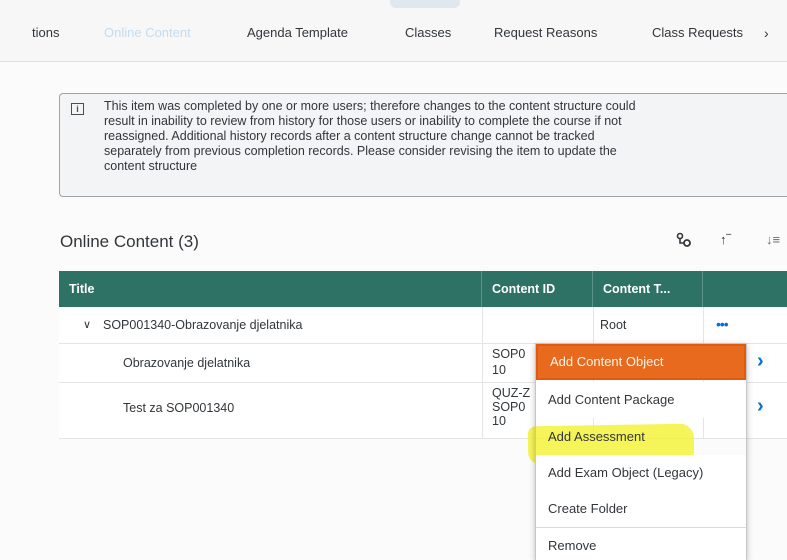  Describe the element at coordinates (613, 325) in the screenshot. I see `row-content-type: Root` at that location.